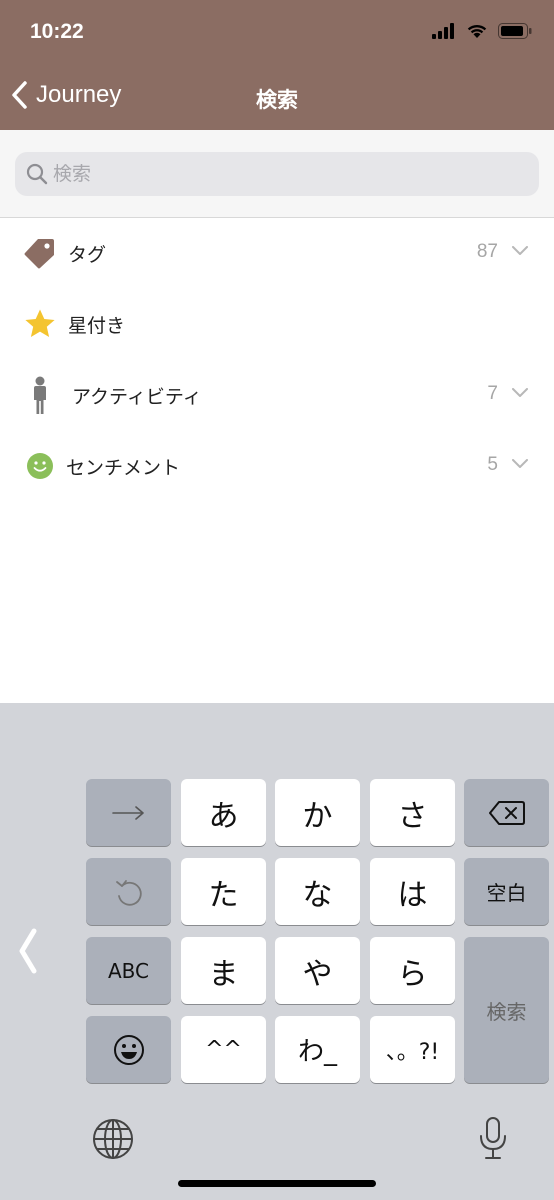 The height and width of the screenshot is (1200, 554). Describe the element at coordinates (288, 174) in the screenshot. I see `search-input` at that location.